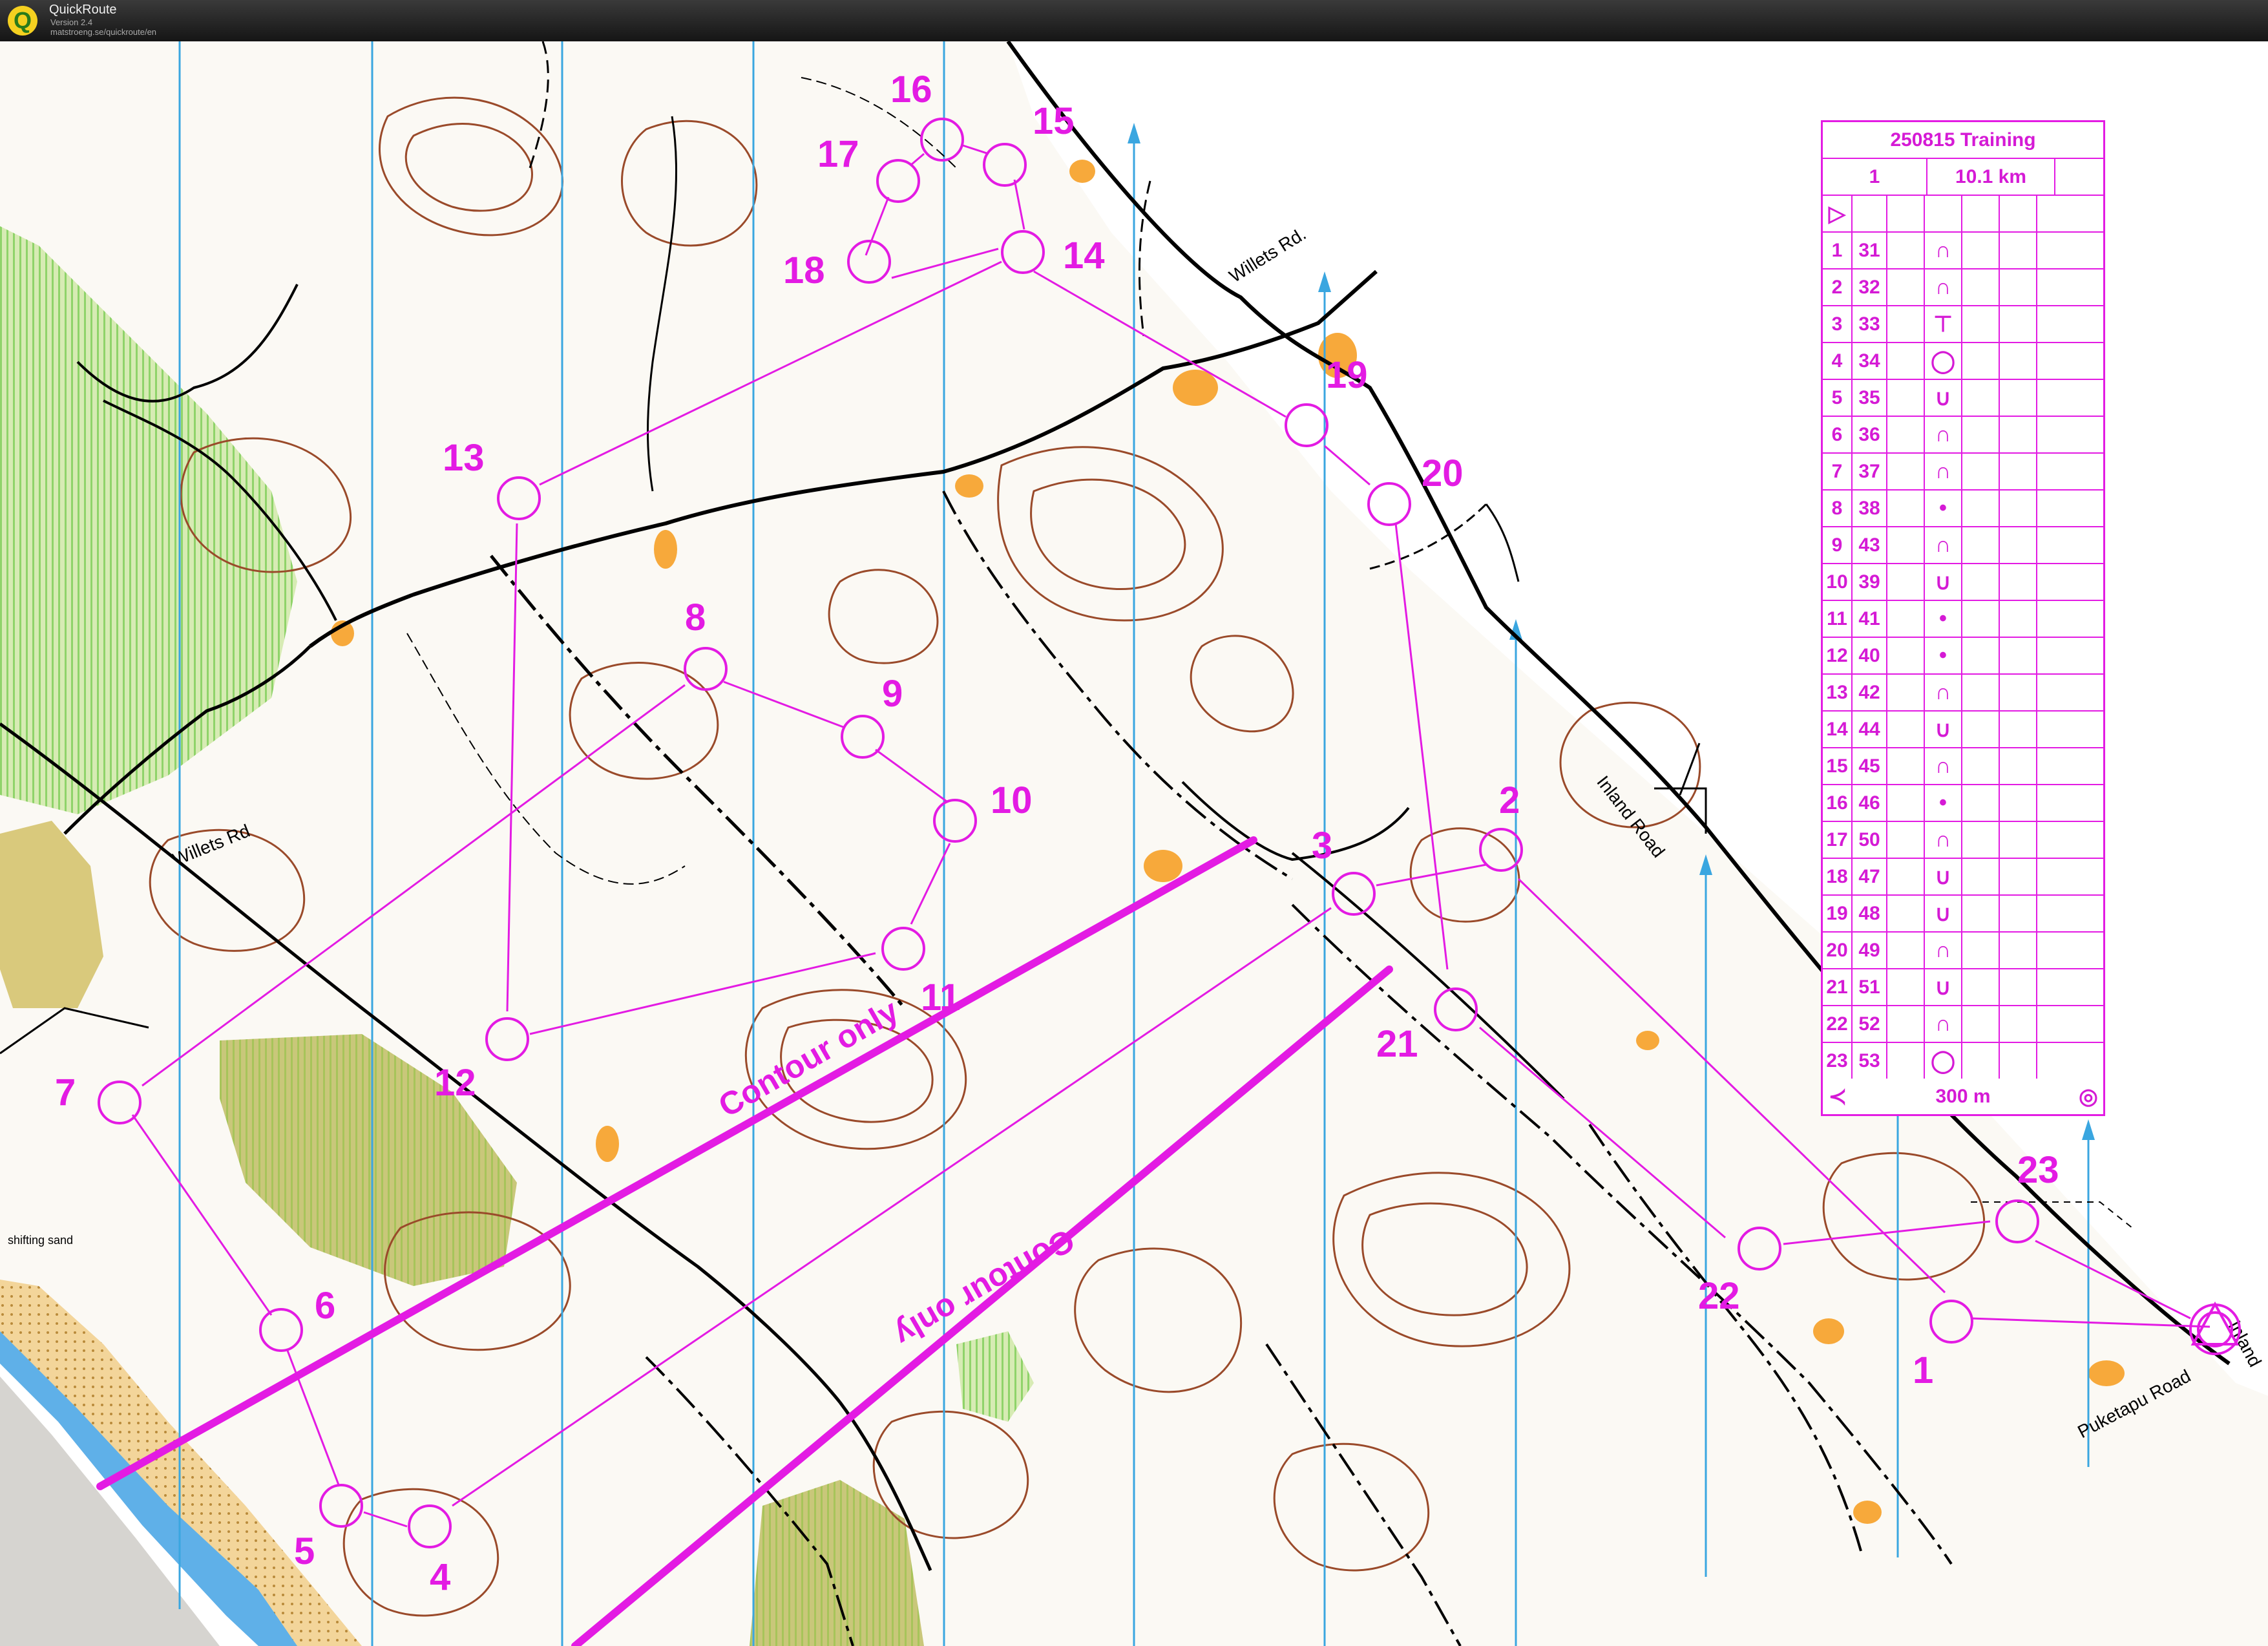 The height and width of the screenshot is (1646, 2268). I want to click on app-title: QuickRoute, so click(83, 10).